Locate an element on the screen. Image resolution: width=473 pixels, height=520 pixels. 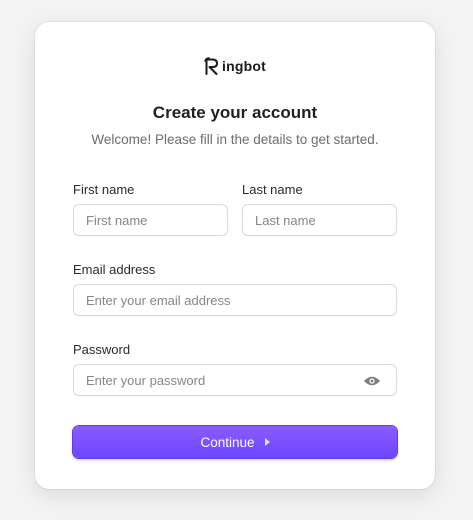
caret-right-icon is located at coordinates (267, 442).